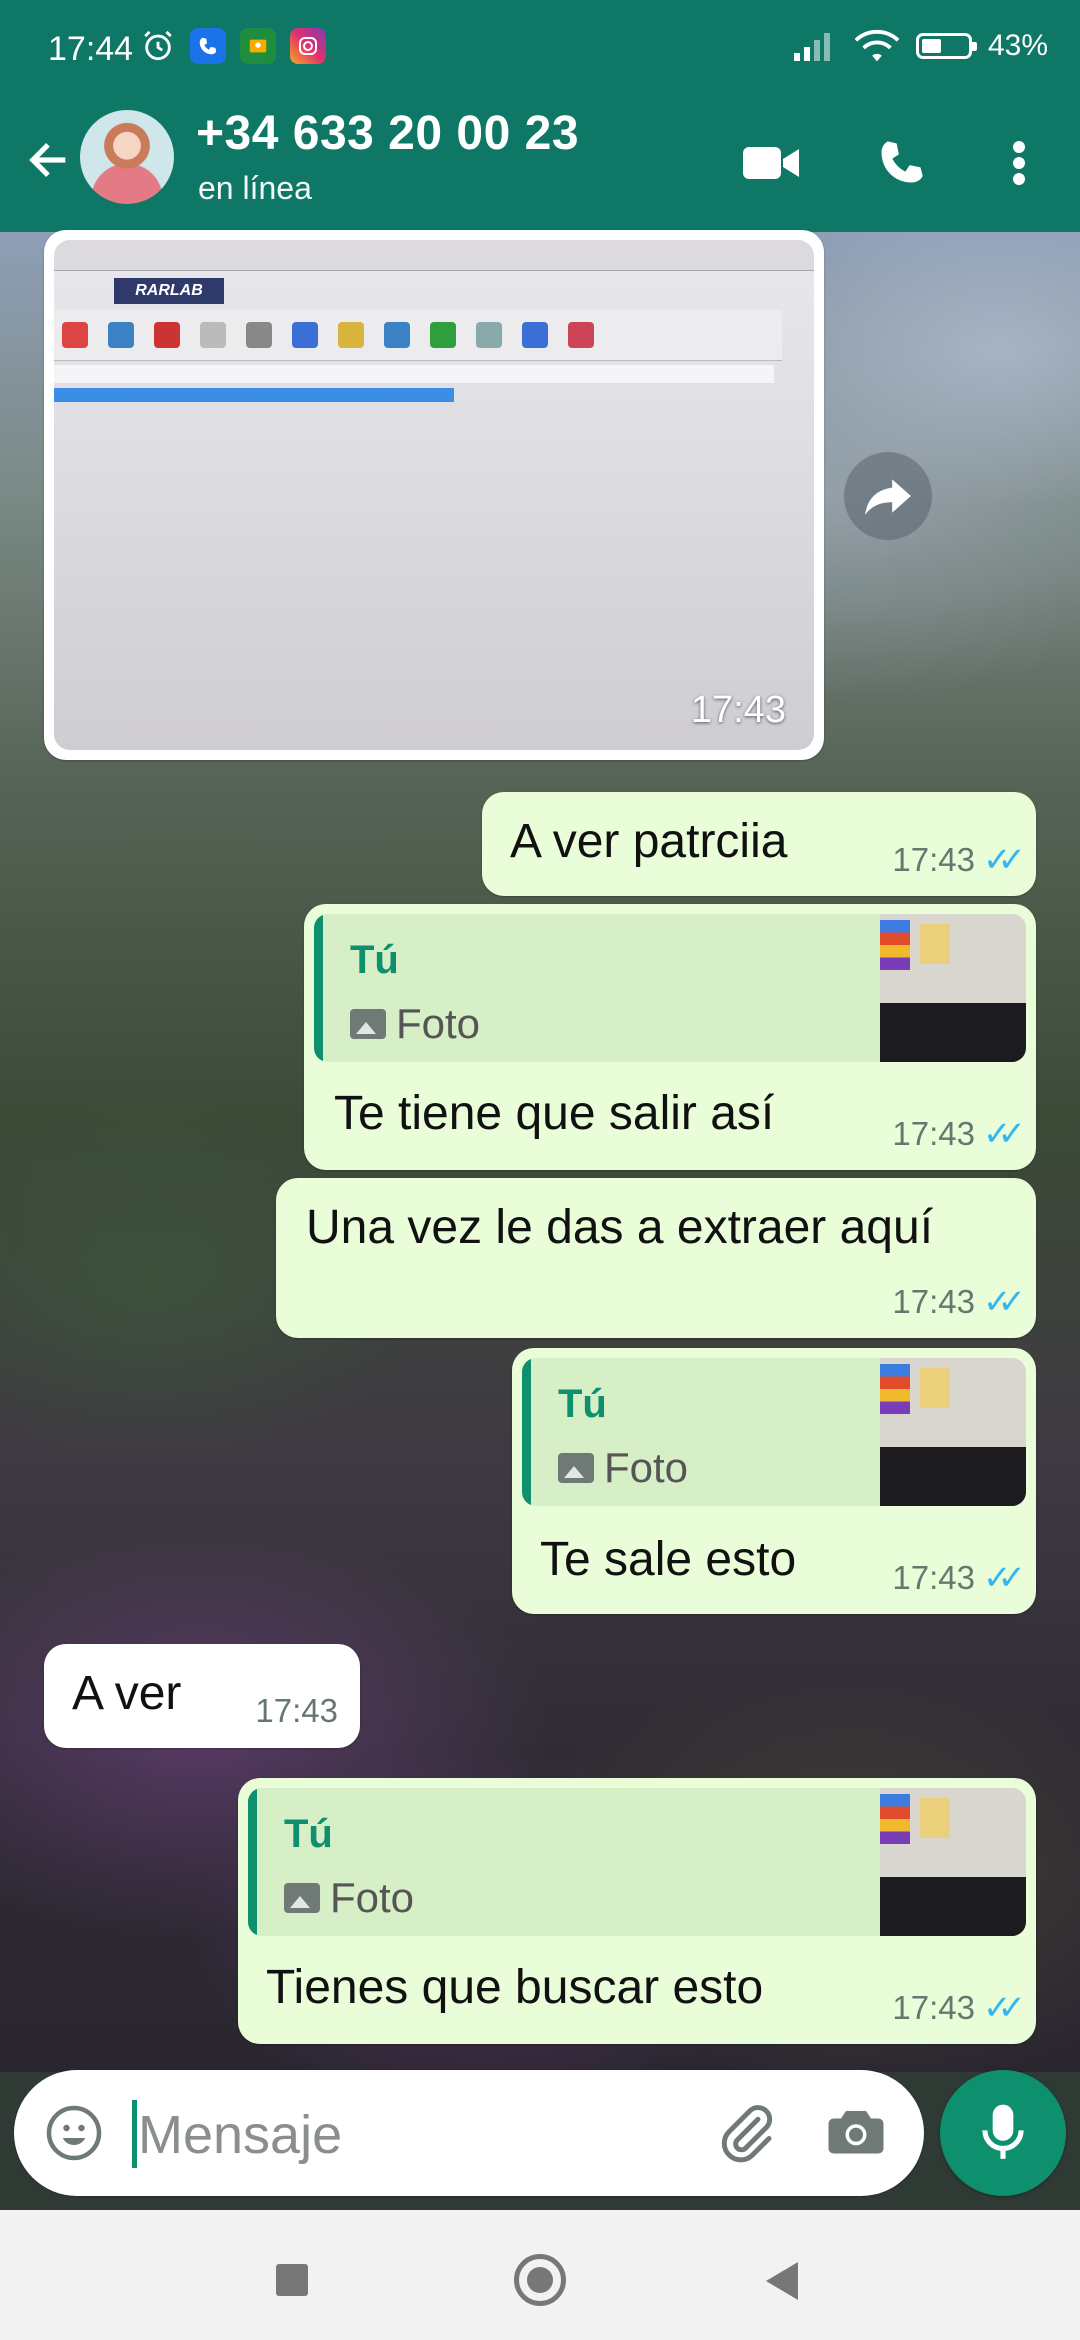  I want to click on message-text: A ver, so click(127, 1693).